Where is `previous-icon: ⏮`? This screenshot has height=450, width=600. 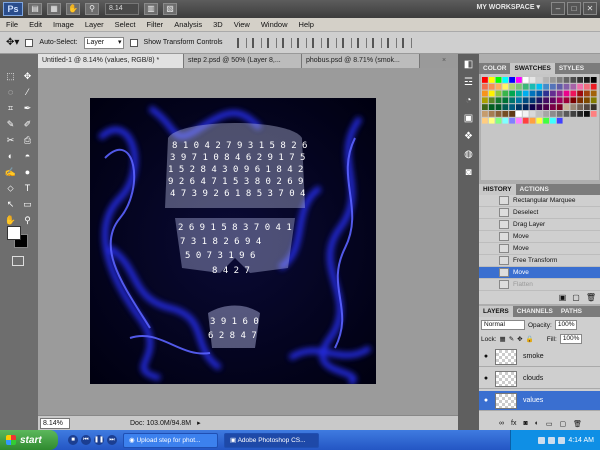
previous-icon: ⏮ is located at coordinates (86, 440).